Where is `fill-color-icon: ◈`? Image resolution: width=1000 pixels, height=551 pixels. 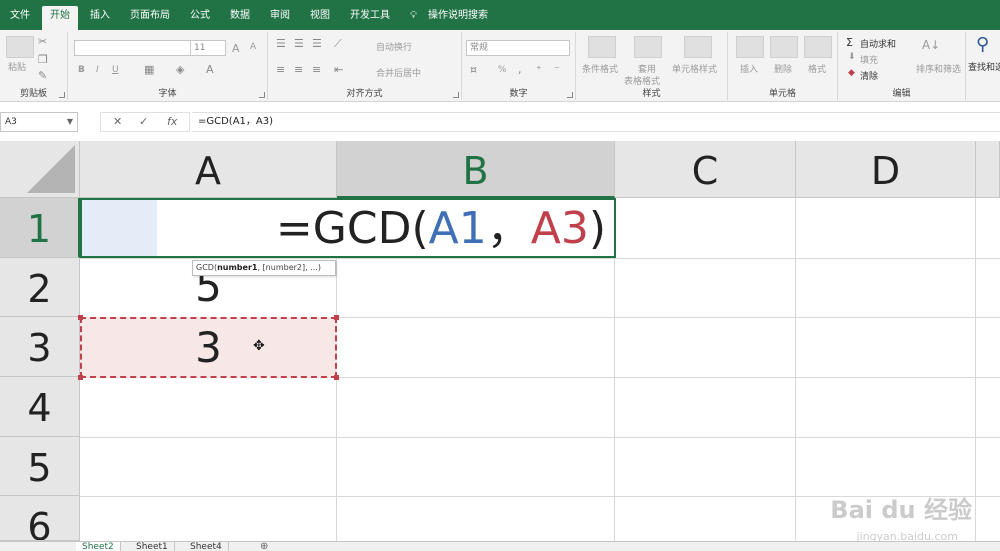
fill-color-icon: ◈ is located at coordinates (180, 70).